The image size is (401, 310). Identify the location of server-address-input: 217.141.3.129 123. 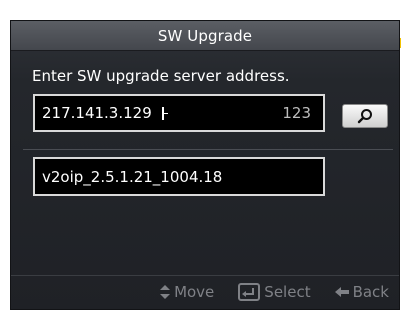
(179, 113).